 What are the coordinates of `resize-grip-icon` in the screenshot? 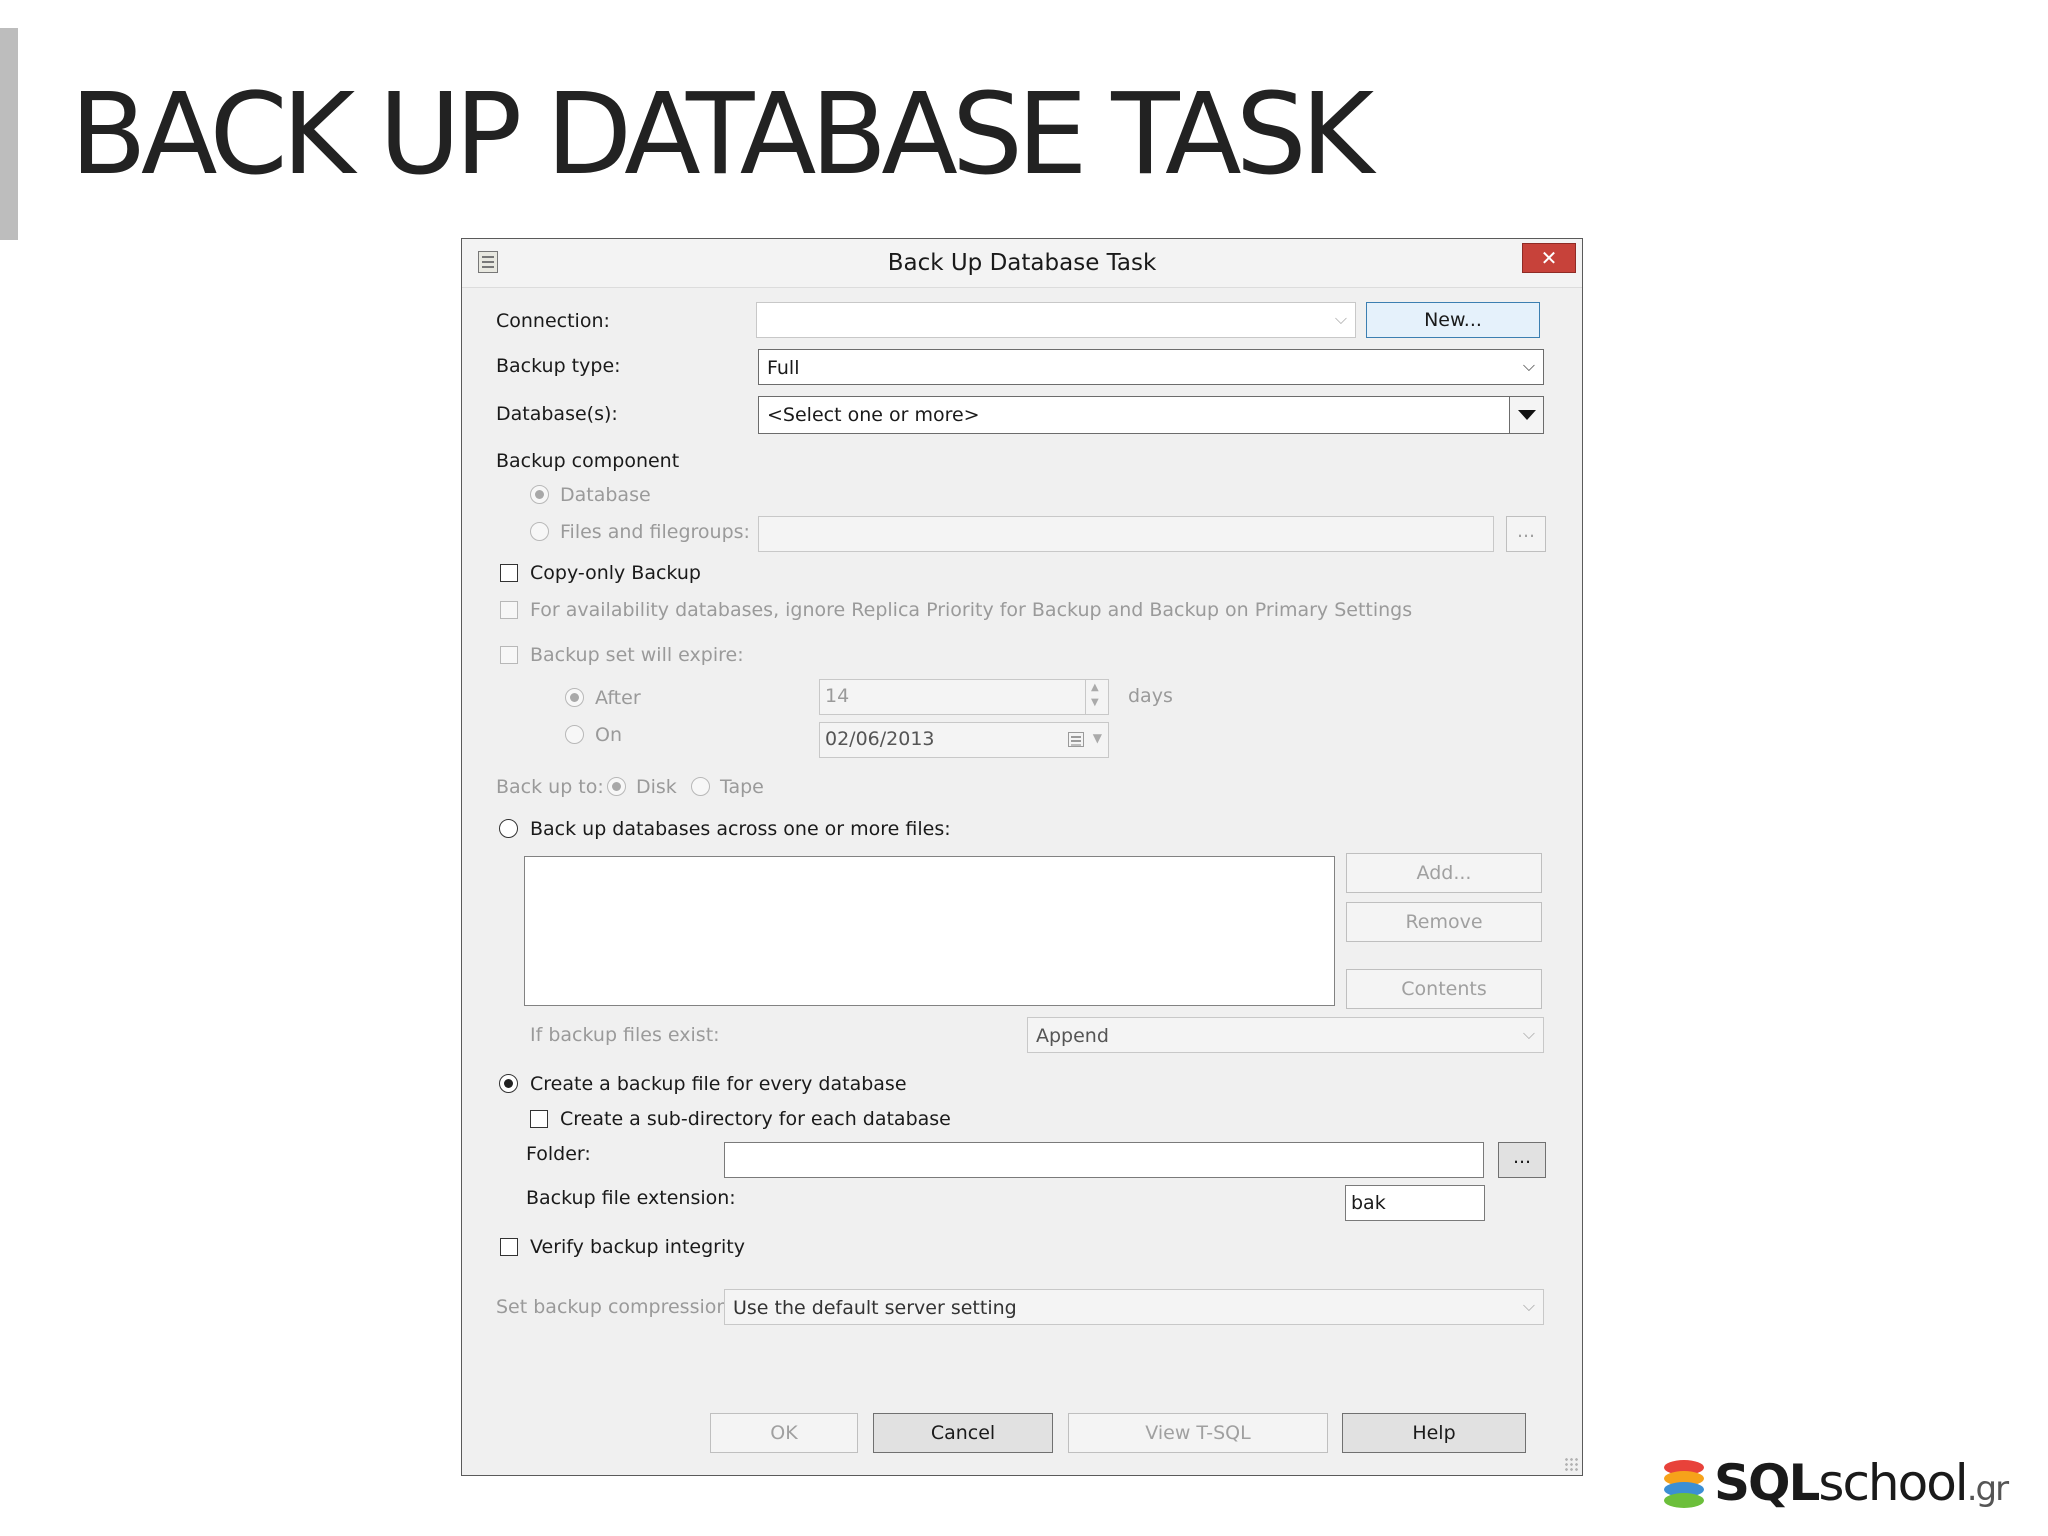 It's located at (1571, 1464).